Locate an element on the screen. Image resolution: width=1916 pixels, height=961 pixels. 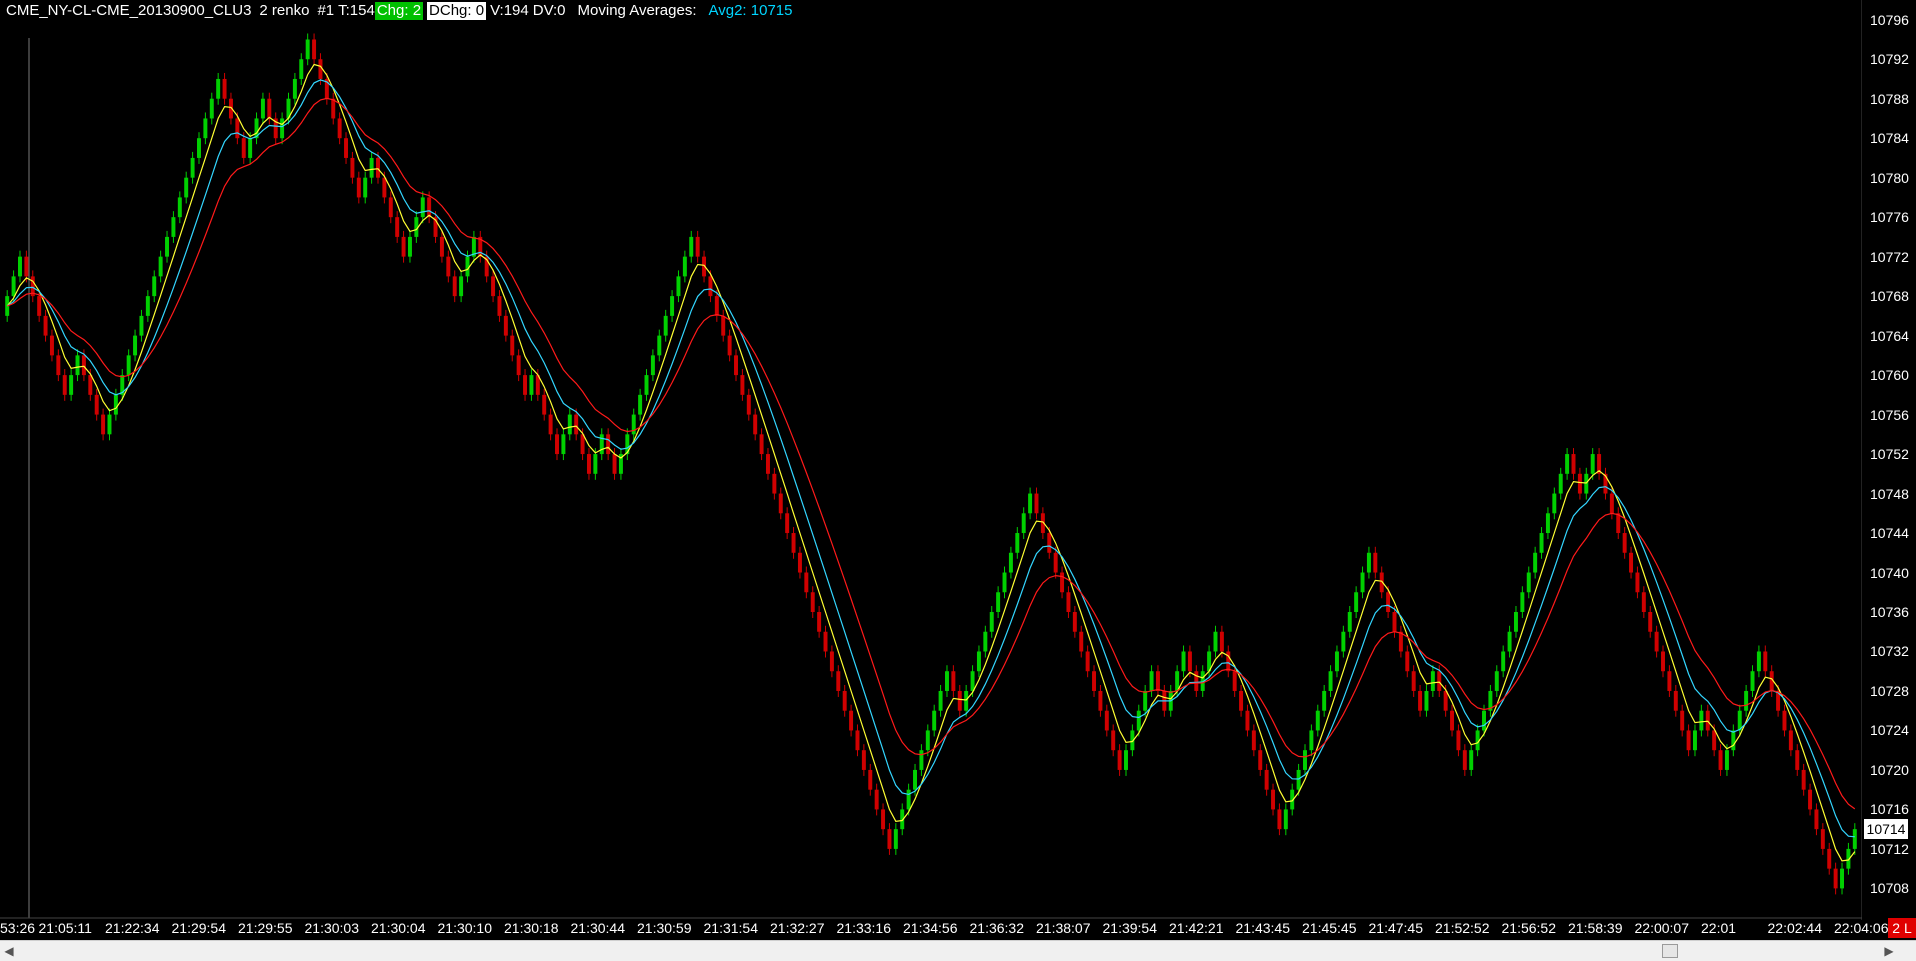
y-tick-label: 10760 is located at coordinates (1889, 375).